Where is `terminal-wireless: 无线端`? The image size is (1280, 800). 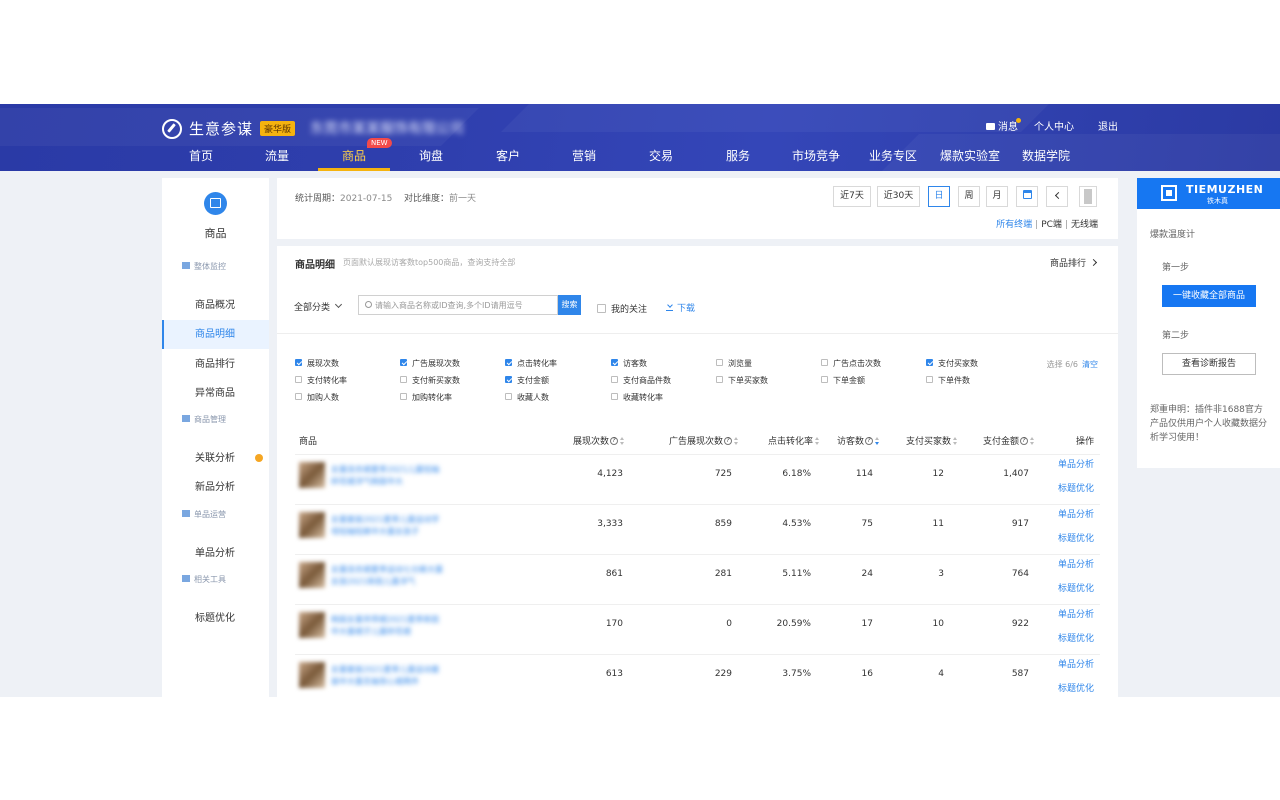 terminal-wireless: 无线端 is located at coordinates (1084, 225).